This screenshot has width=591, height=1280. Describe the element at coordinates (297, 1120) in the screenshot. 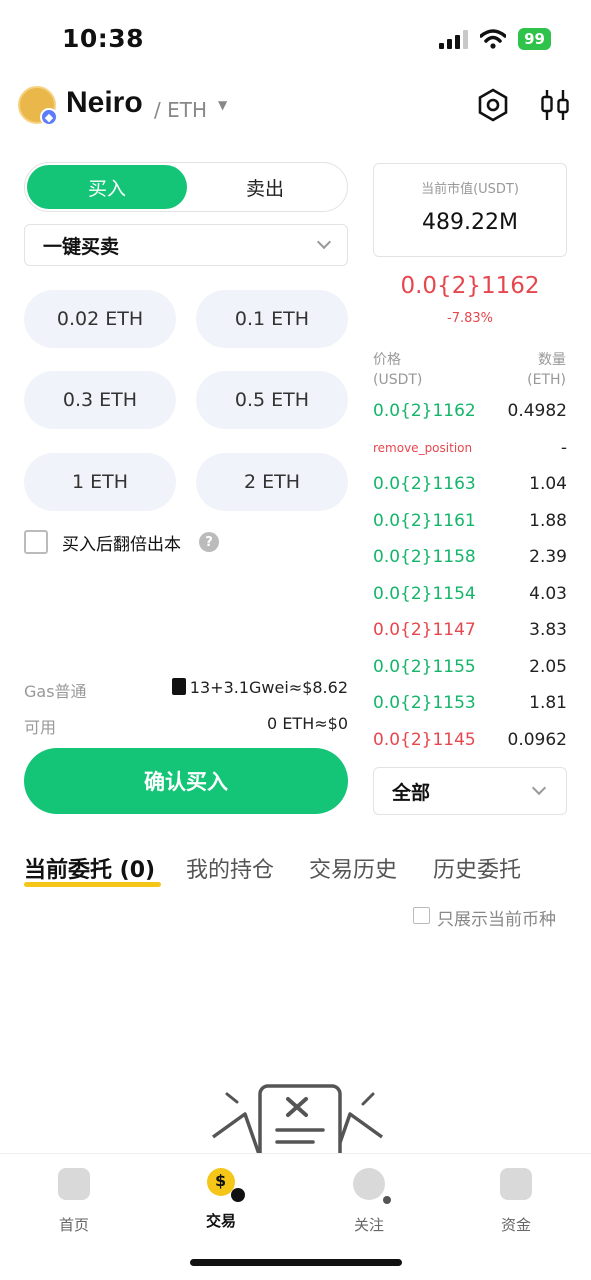

I see `empty-state-illustration` at that location.